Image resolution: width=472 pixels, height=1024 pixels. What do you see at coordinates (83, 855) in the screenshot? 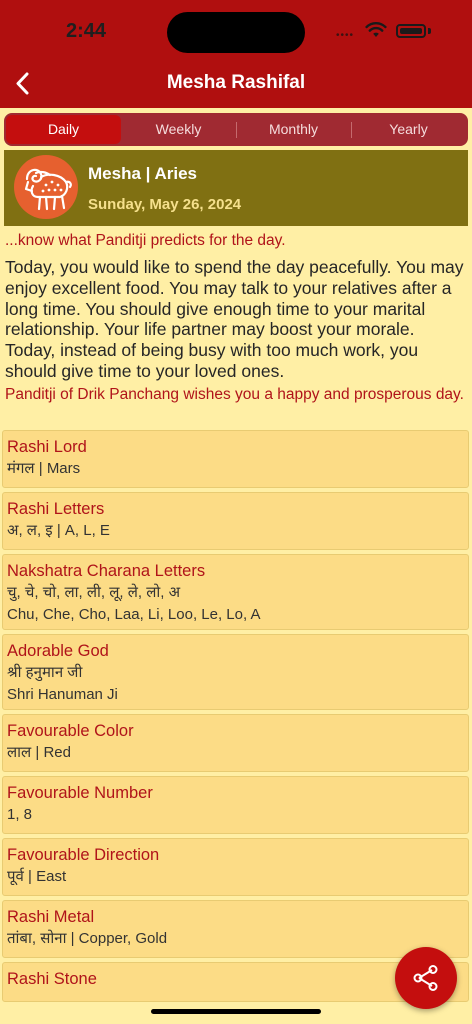
I see `info-title: Favourable Direction` at bounding box center [83, 855].